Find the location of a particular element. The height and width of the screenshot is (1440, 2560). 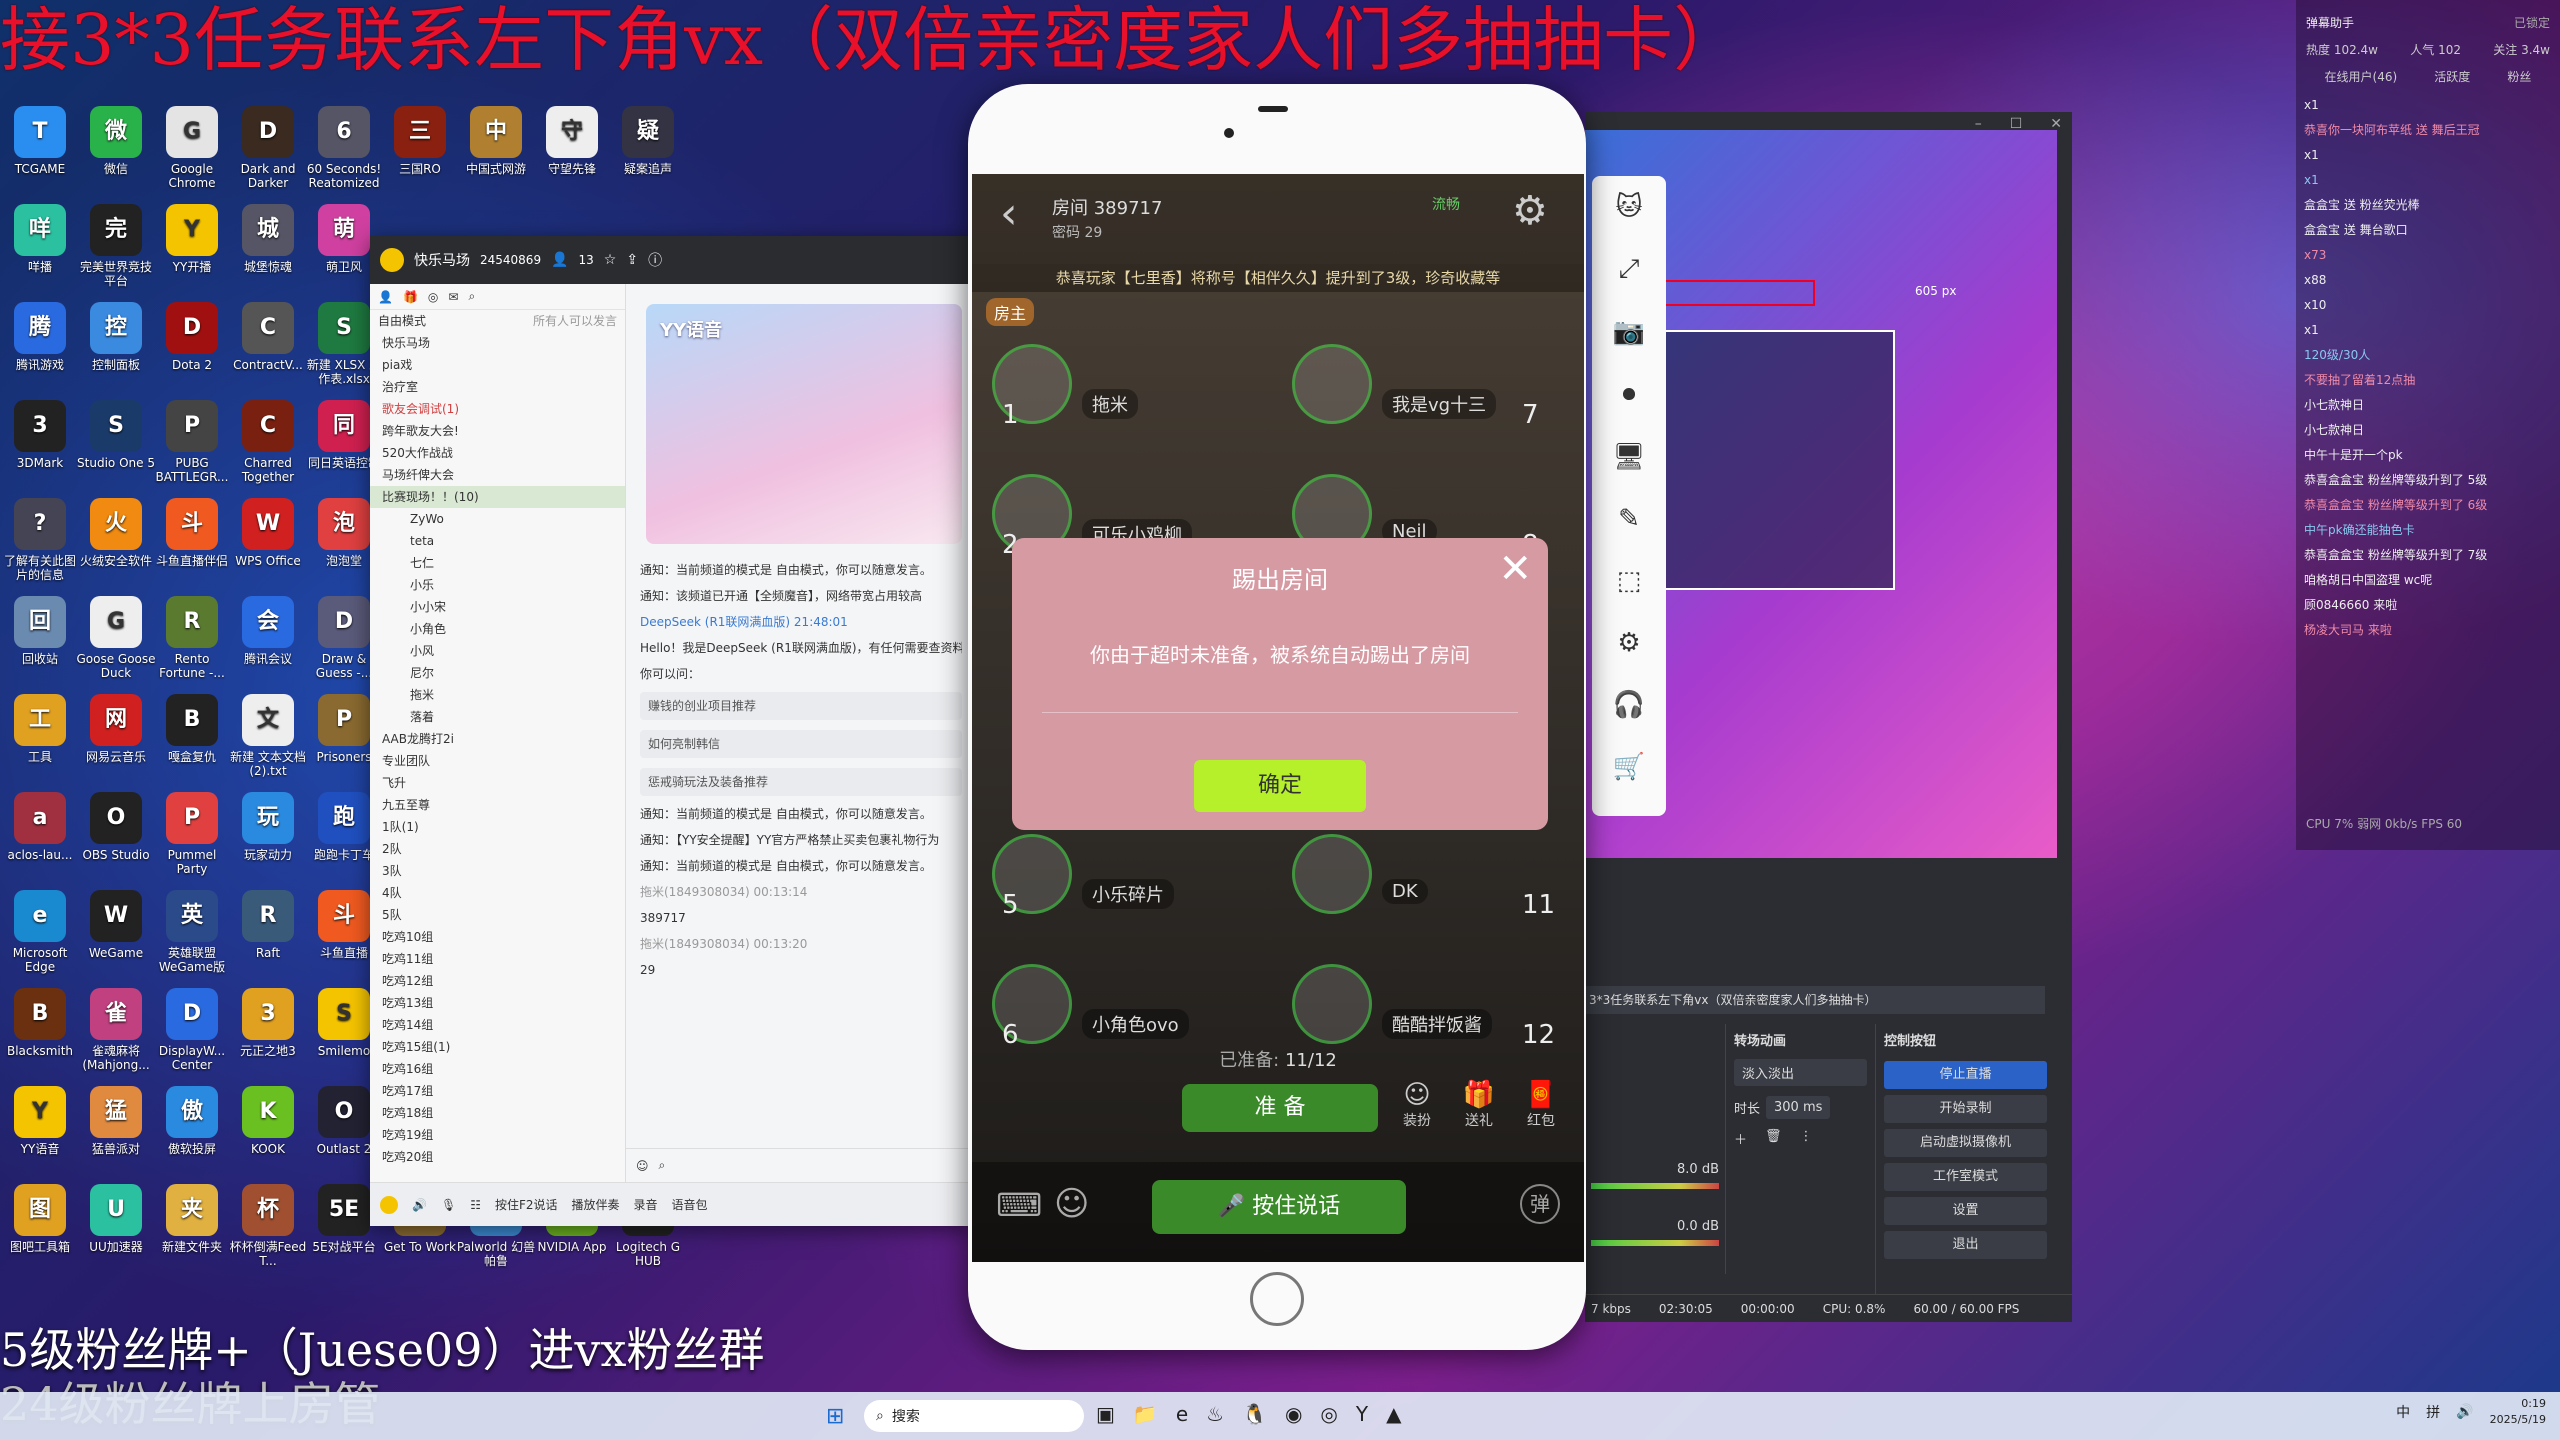

yy-mini-logo-icon is located at coordinates (389, 1204).